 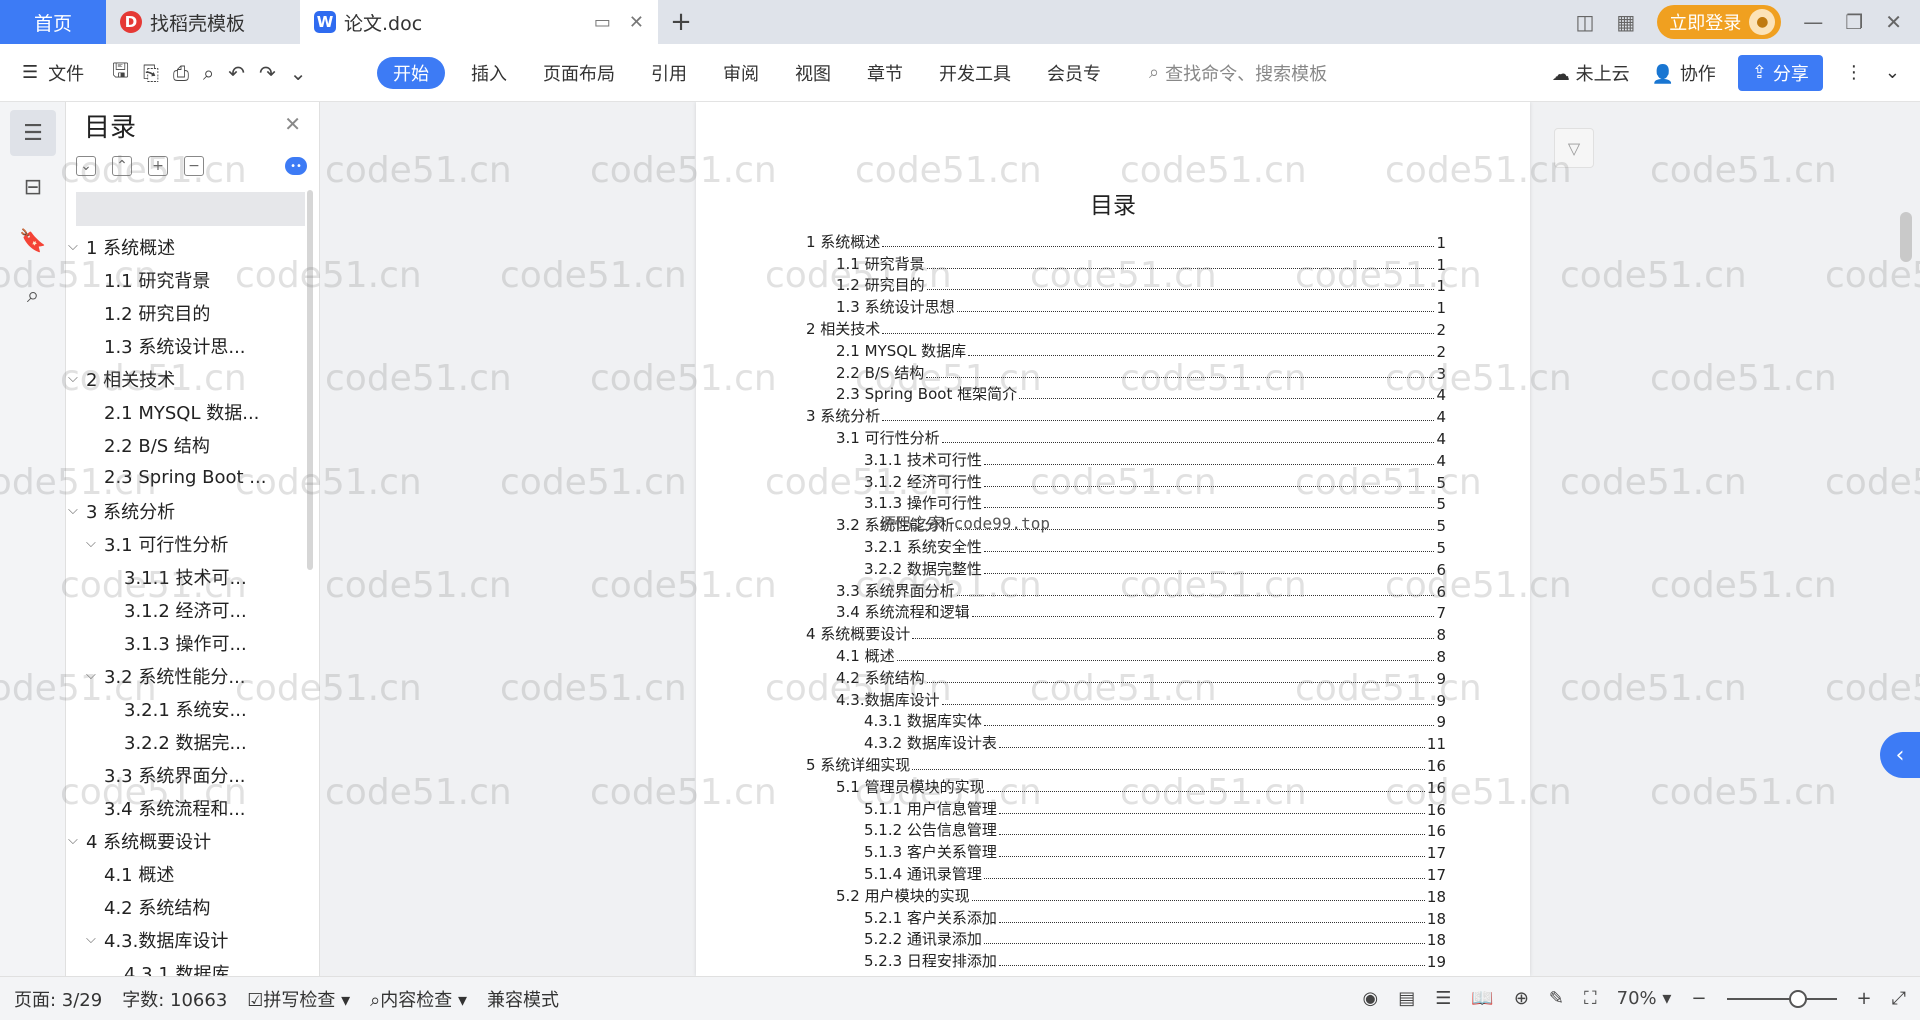 I want to click on tab-section: 章节, so click(x=885, y=73).